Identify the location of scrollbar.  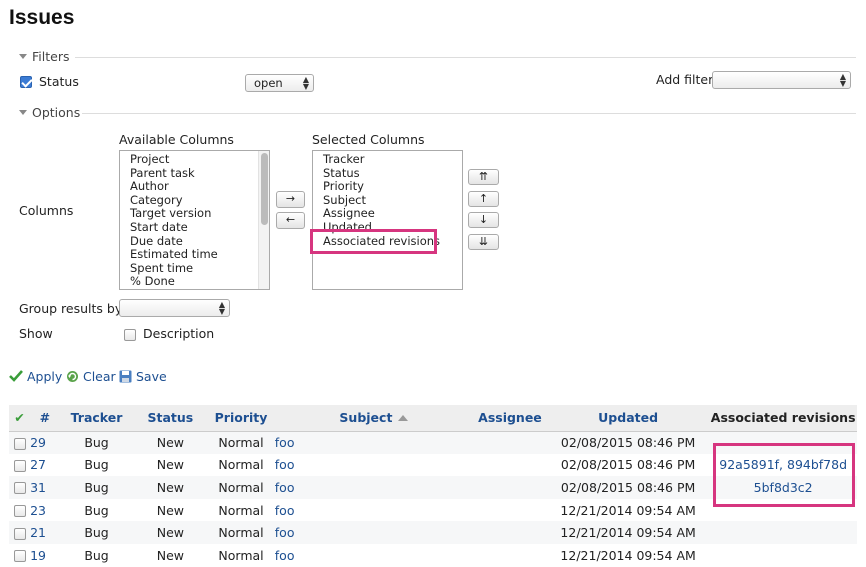
(263, 220).